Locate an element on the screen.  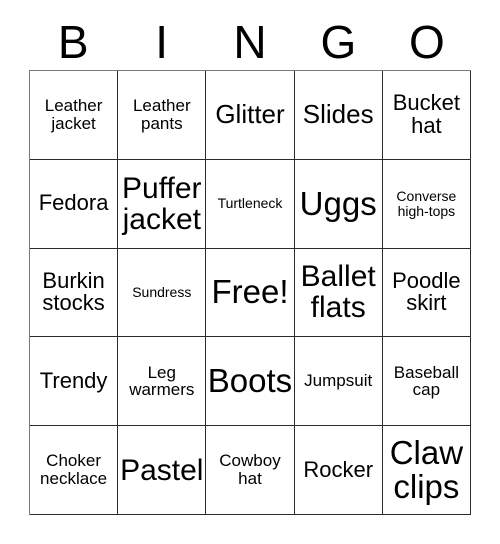
bingo-cell-label: Baseball cap is located at coordinates (426, 381).